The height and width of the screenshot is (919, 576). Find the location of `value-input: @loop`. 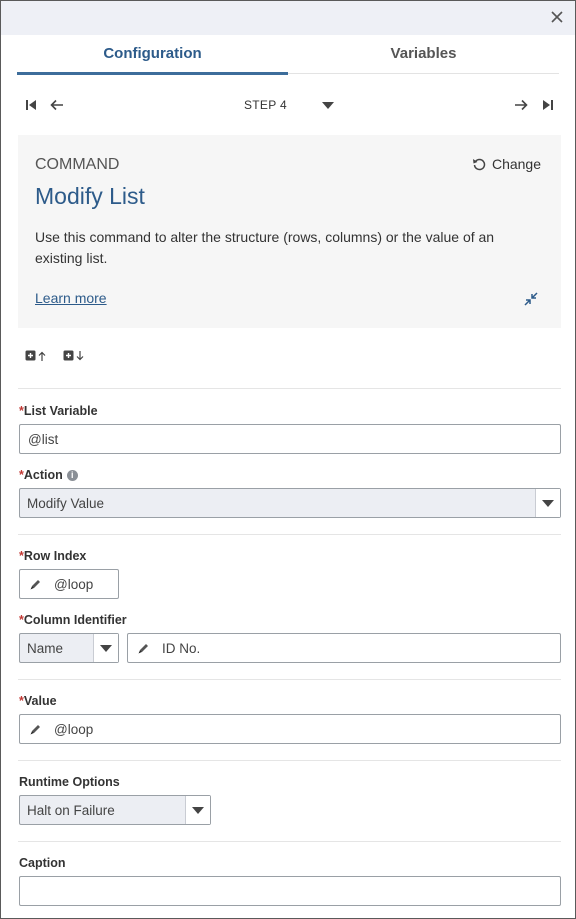

value-input: @loop is located at coordinates (290, 729).